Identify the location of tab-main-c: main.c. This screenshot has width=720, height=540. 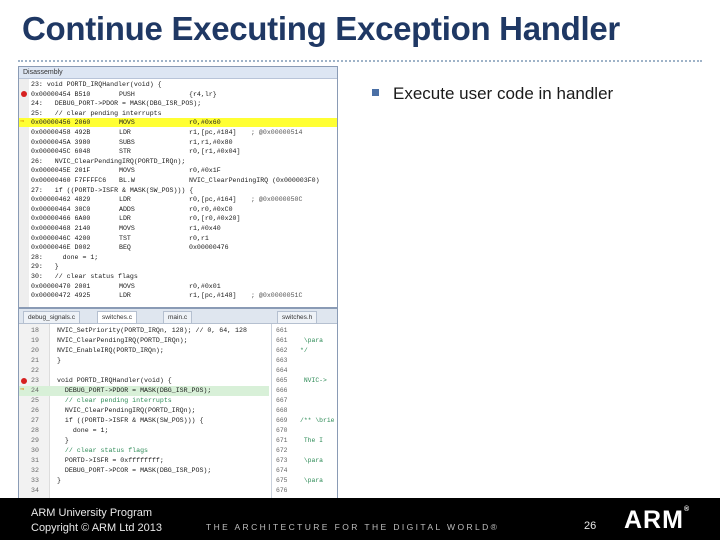
(178, 317).